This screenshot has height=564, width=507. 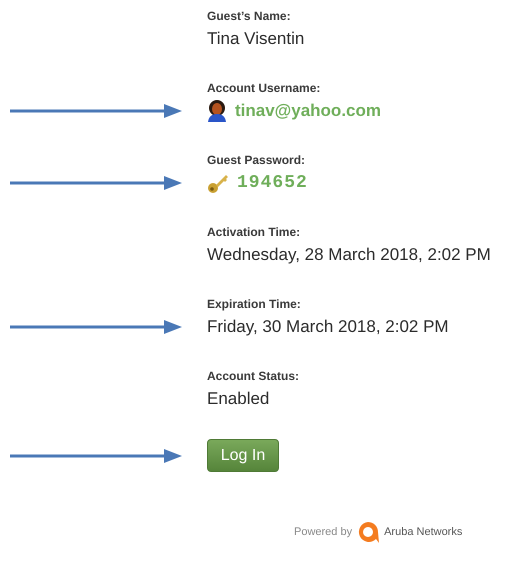 What do you see at coordinates (368, 532) in the screenshot?
I see `logo-icon` at bounding box center [368, 532].